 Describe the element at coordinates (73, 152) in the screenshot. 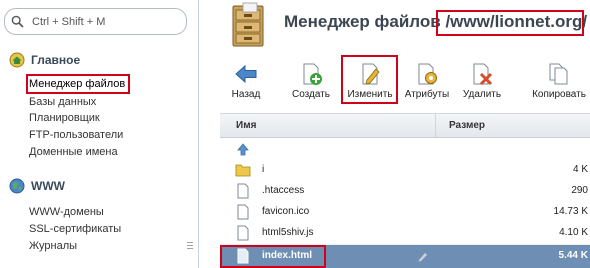

I see `sidebar-item-domain-names: Доменные имена` at that location.